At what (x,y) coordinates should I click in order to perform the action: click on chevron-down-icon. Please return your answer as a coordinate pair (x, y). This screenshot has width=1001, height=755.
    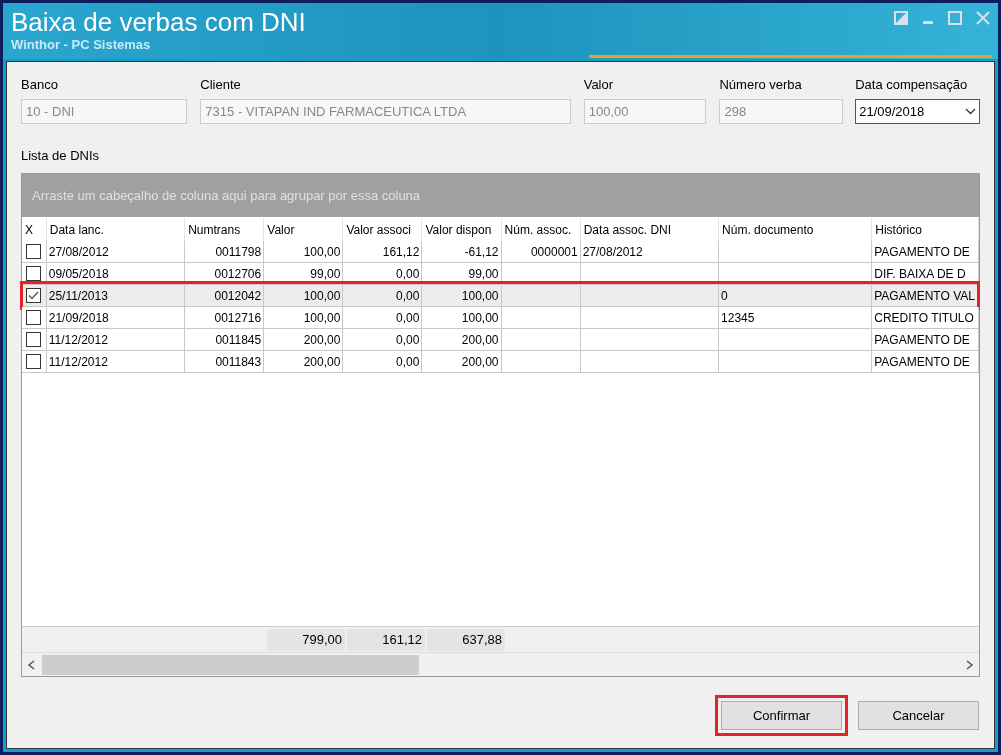
    Looking at the image, I should click on (970, 111).